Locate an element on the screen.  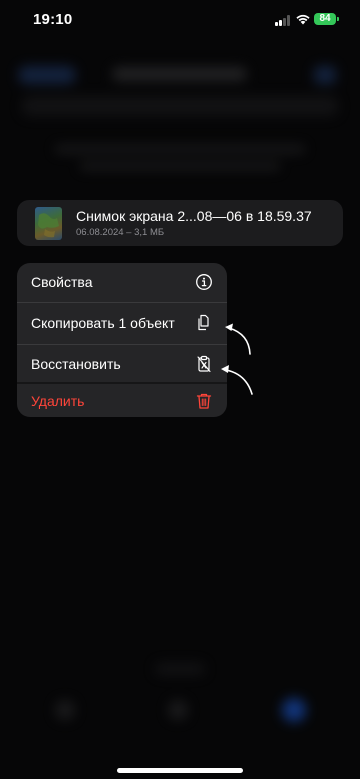
background-label is located at coordinates (180, 669).